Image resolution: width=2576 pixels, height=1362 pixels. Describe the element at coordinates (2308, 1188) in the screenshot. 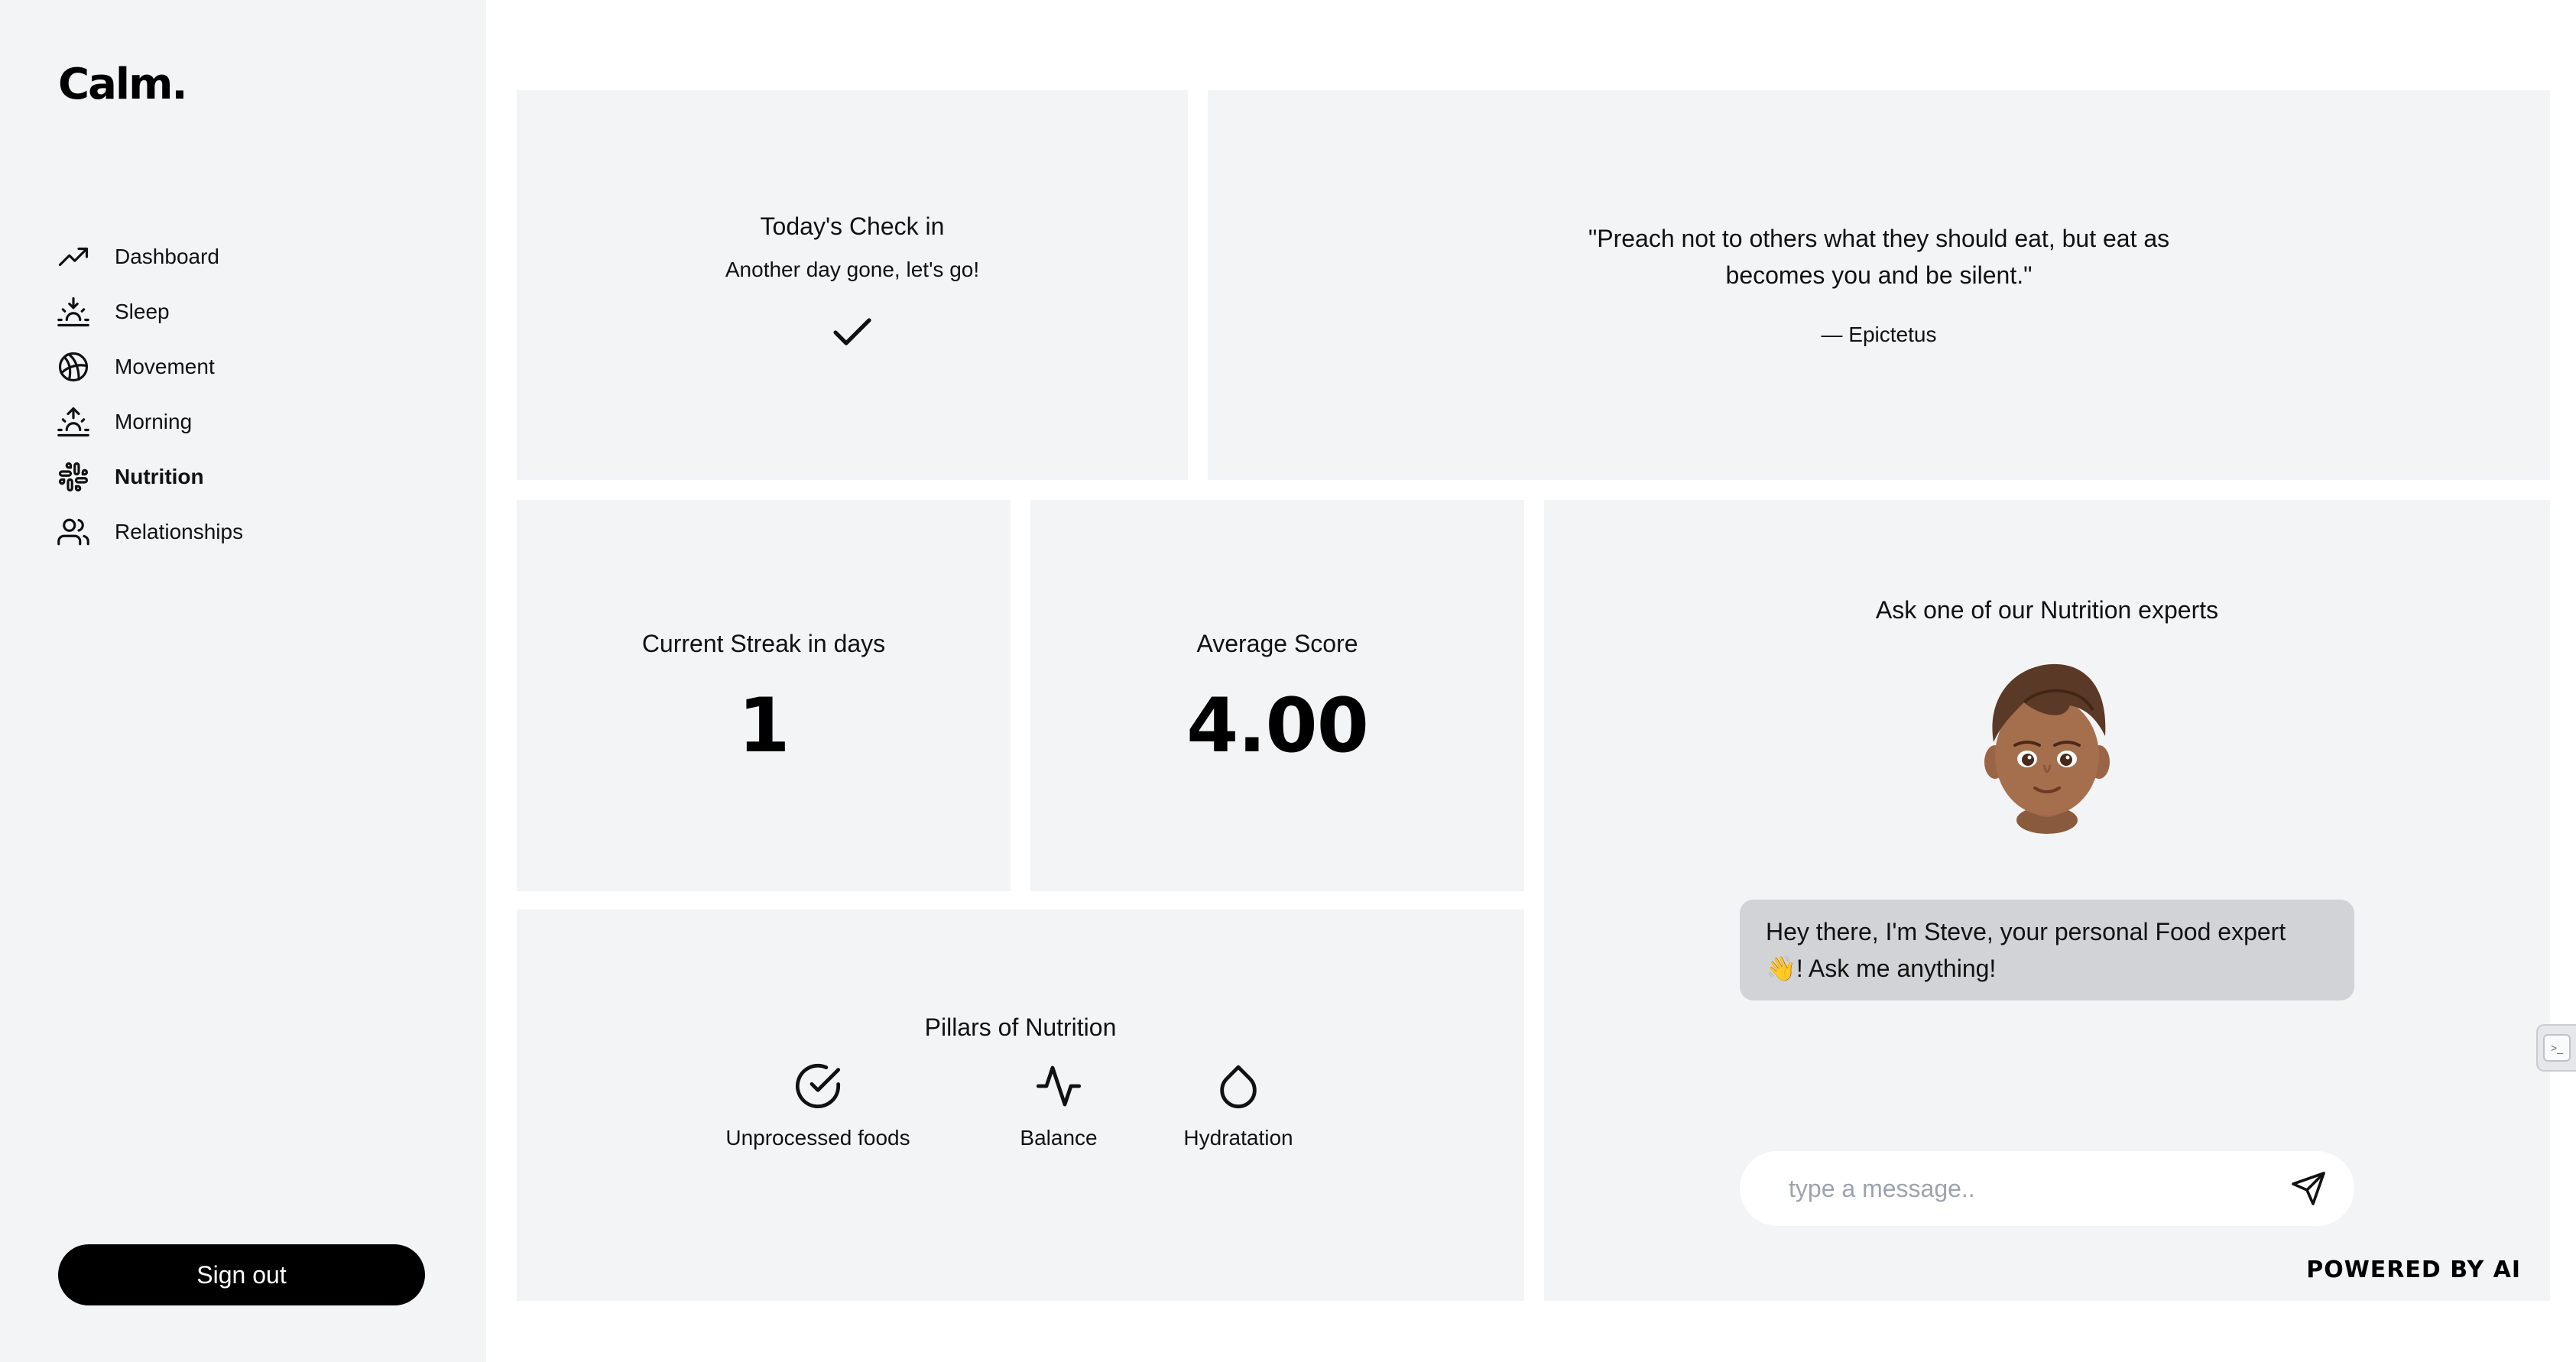

I see `send-icon` at that location.